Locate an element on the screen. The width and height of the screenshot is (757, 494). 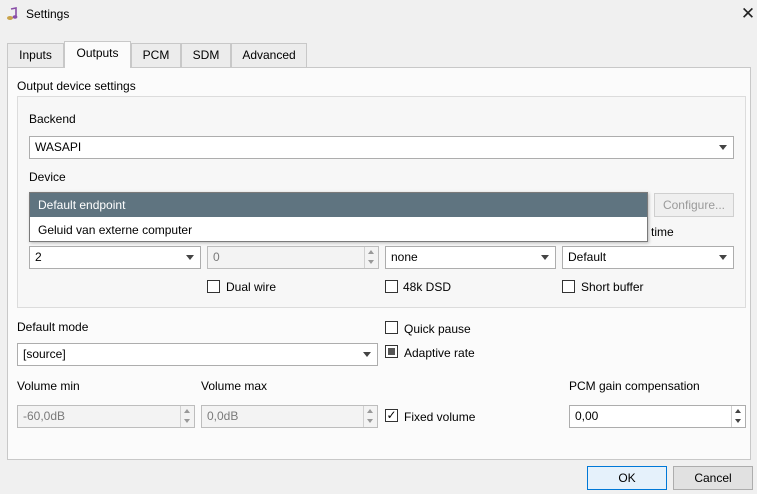
dsd48k-label: 48k DSD is located at coordinates (427, 287).